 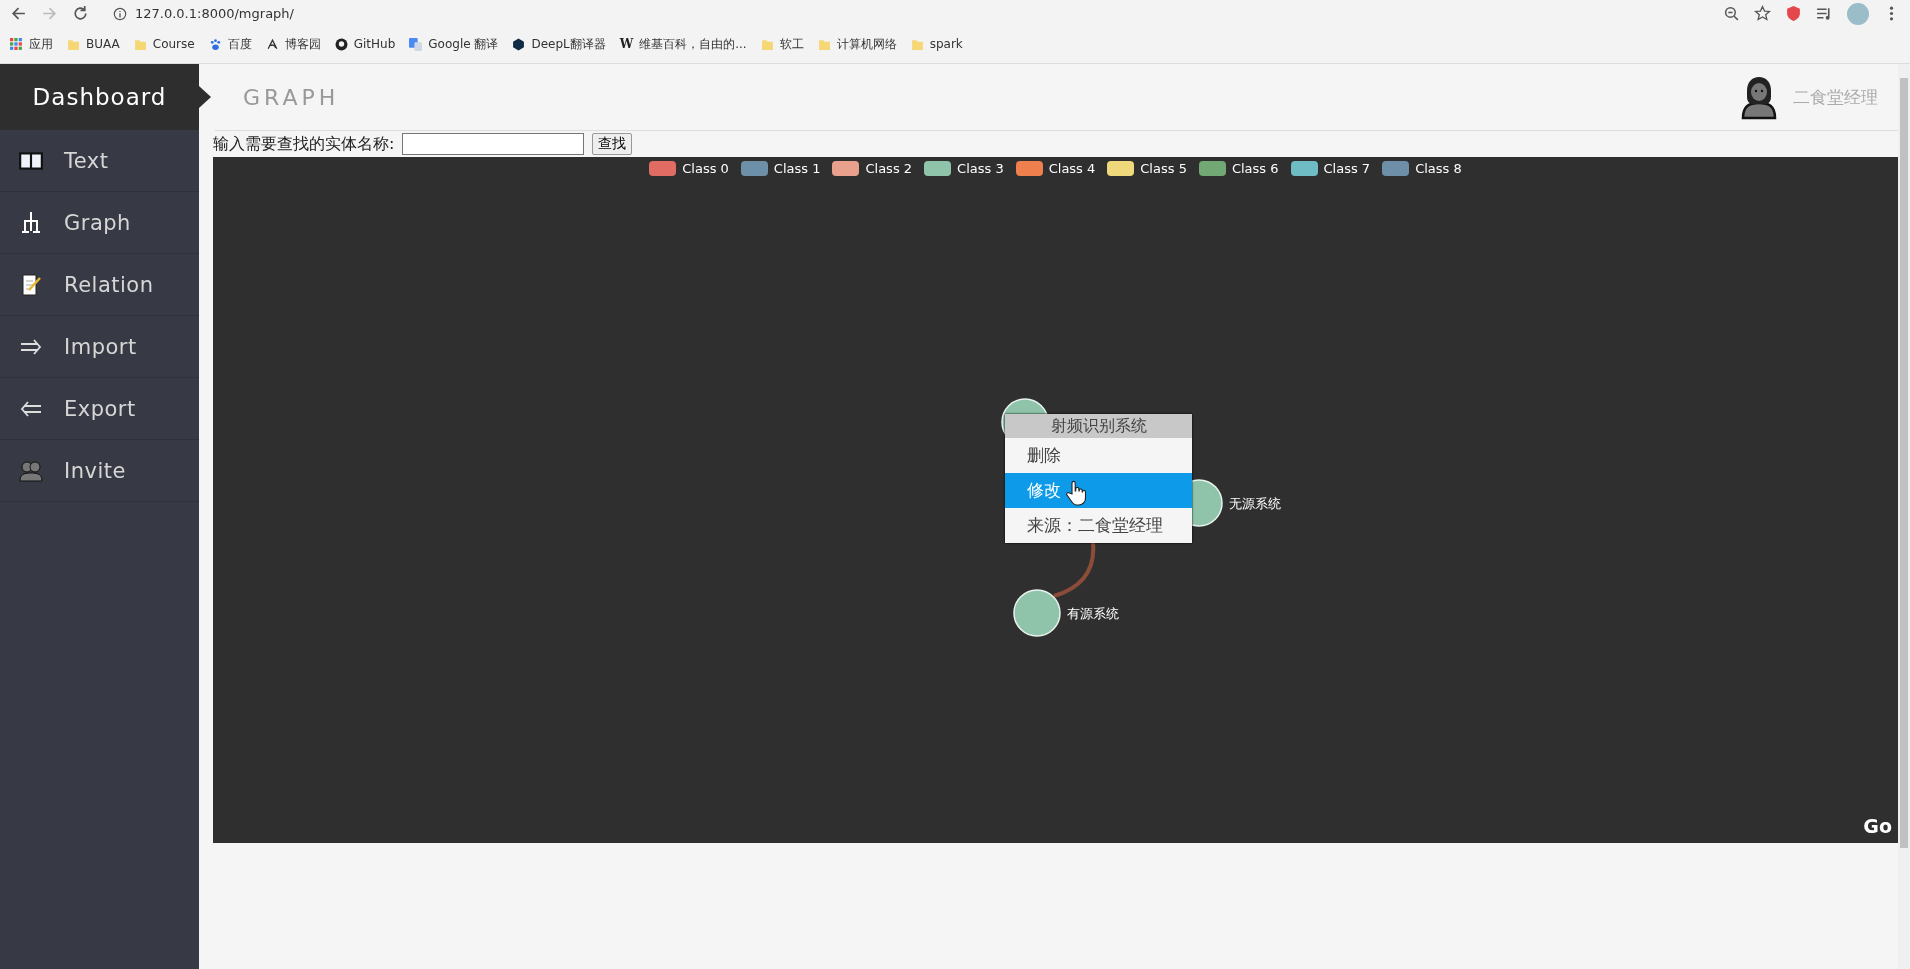 What do you see at coordinates (705, 168) in the screenshot?
I see `legend-label: Class 0` at bounding box center [705, 168].